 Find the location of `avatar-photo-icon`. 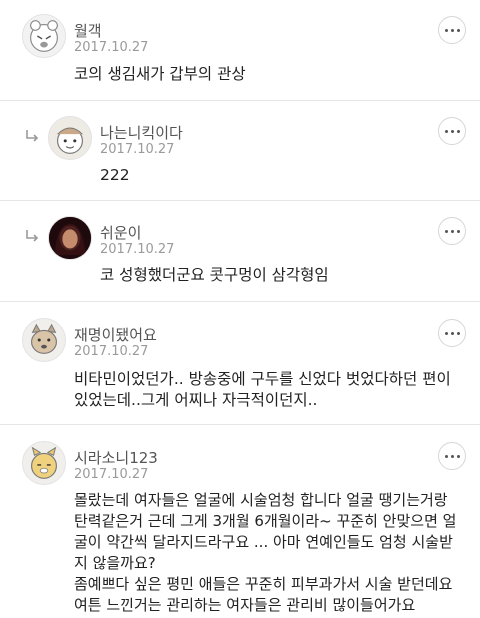

avatar-photo-icon is located at coordinates (70, 238).